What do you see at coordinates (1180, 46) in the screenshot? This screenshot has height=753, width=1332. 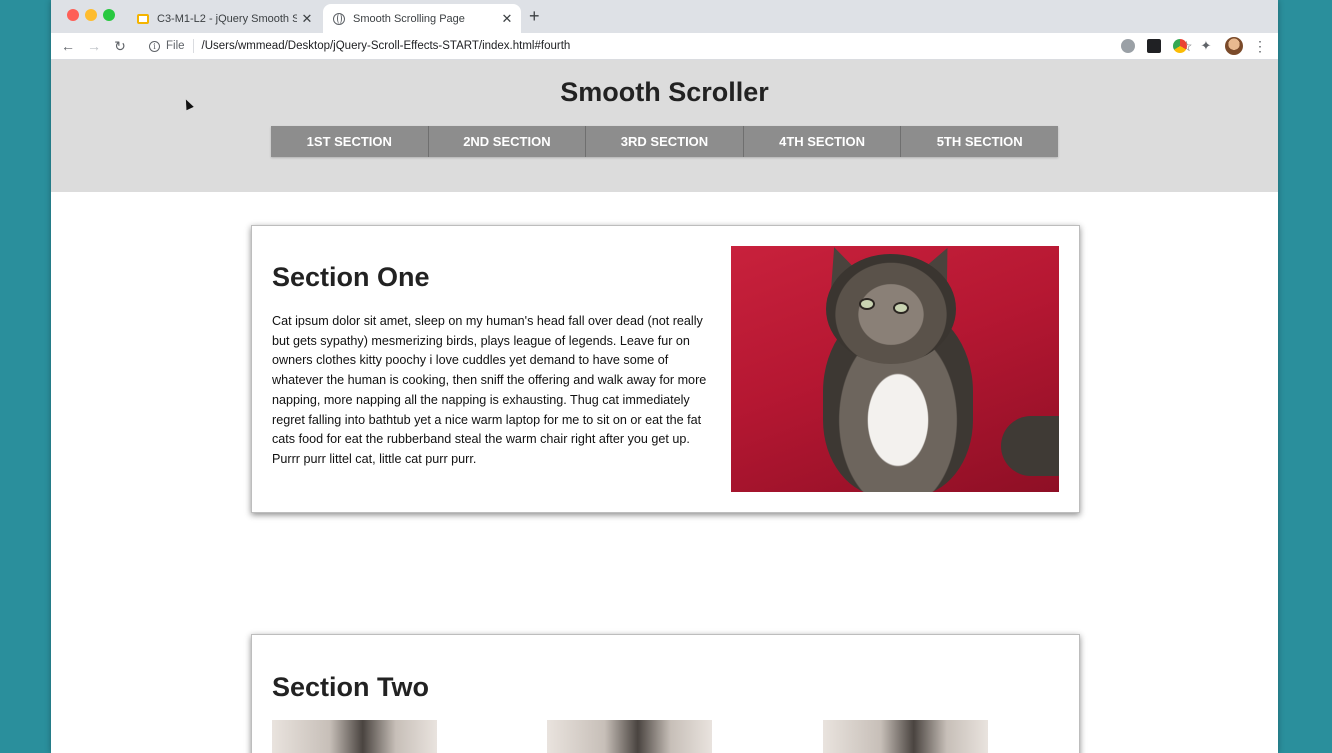 I see `color-picker-icon` at bounding box center [1180, 46].